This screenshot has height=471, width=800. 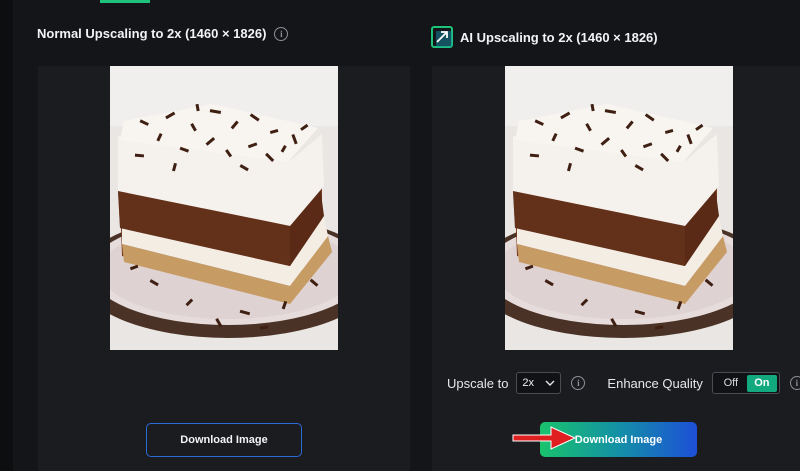 What do you see at coordinates (761, 383) in the screenshot?
I see `toggle-on-option: On` at bounding box center [761, 383].